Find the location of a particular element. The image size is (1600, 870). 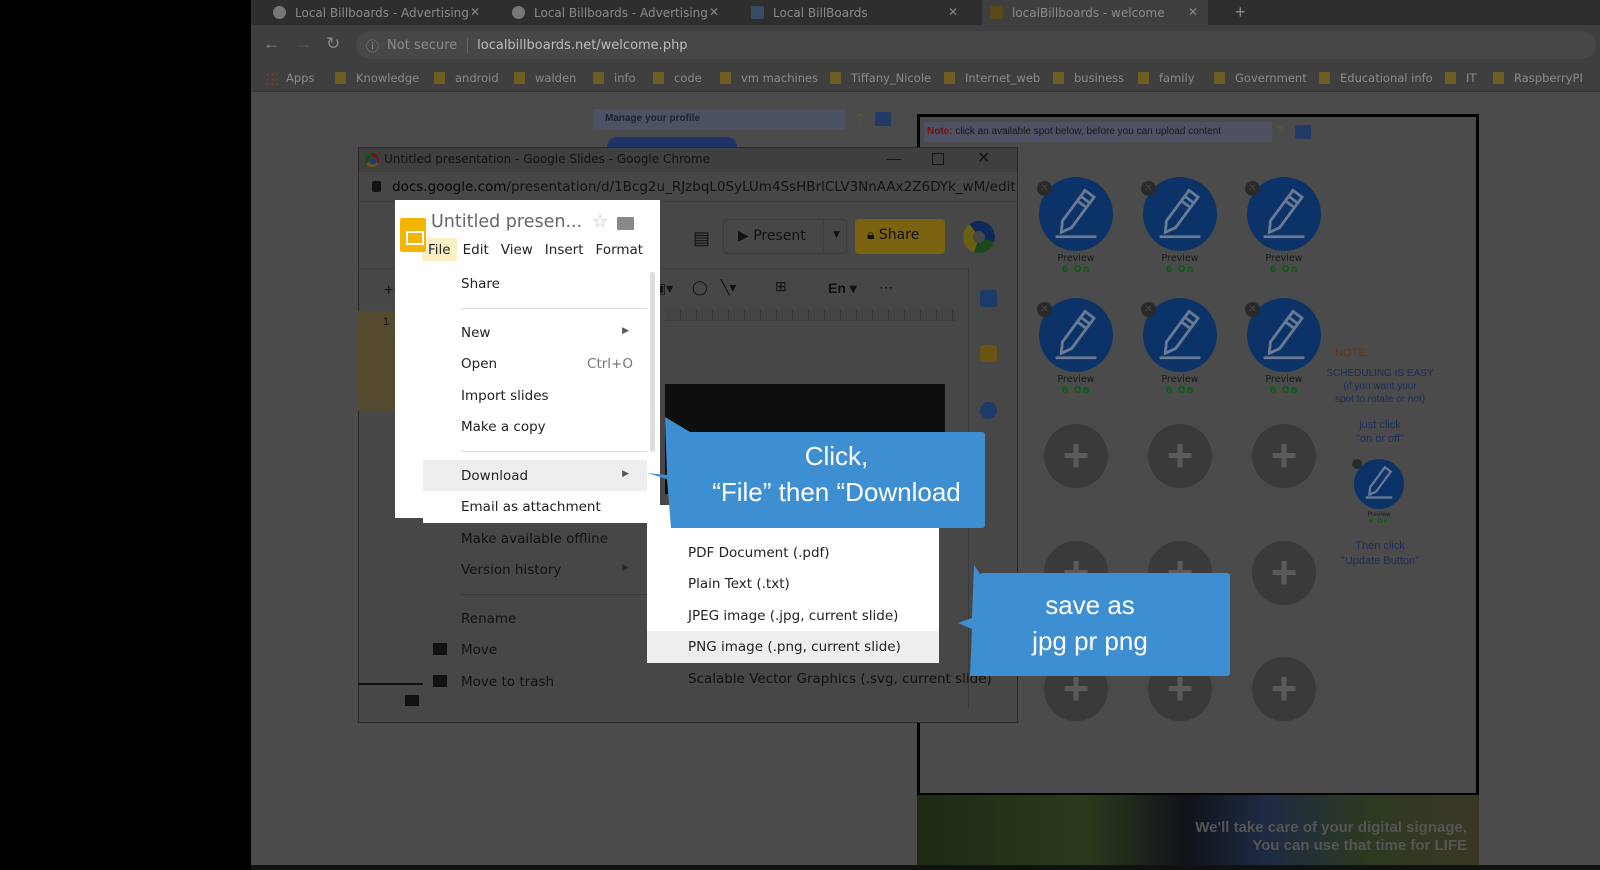

file-menu-item-version-history: Version history ▶ is located at coordinates (535, 570).